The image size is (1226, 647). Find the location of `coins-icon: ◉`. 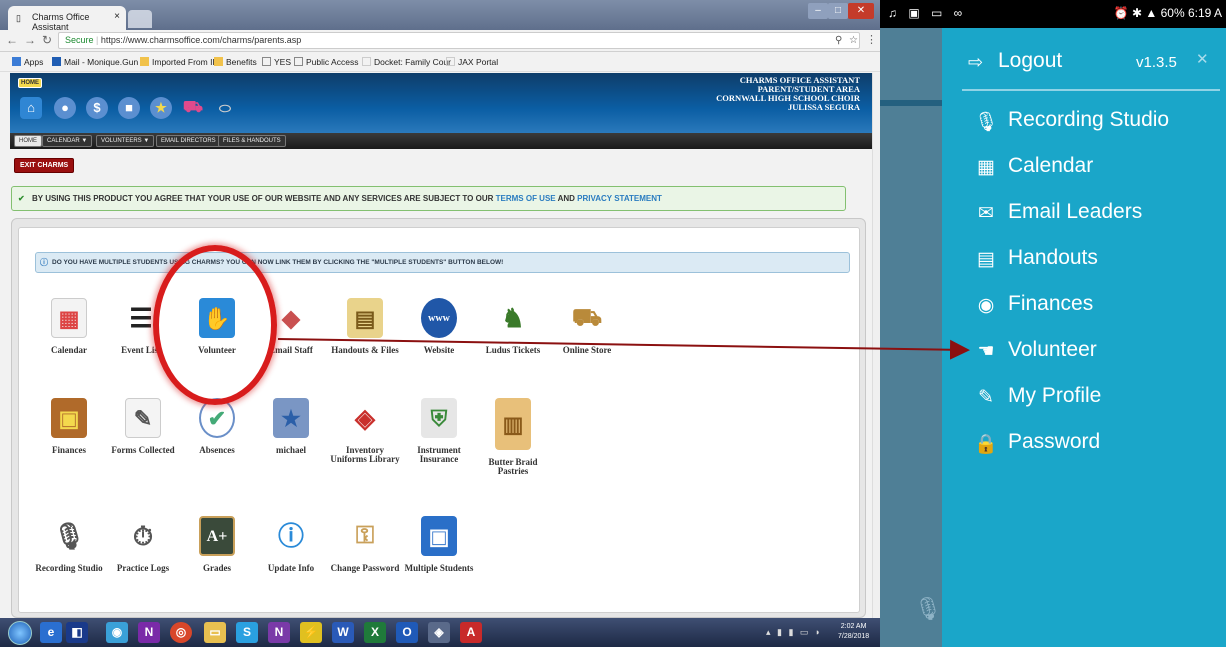

coins-icon: ◉ is located at coordinates (986, 305).